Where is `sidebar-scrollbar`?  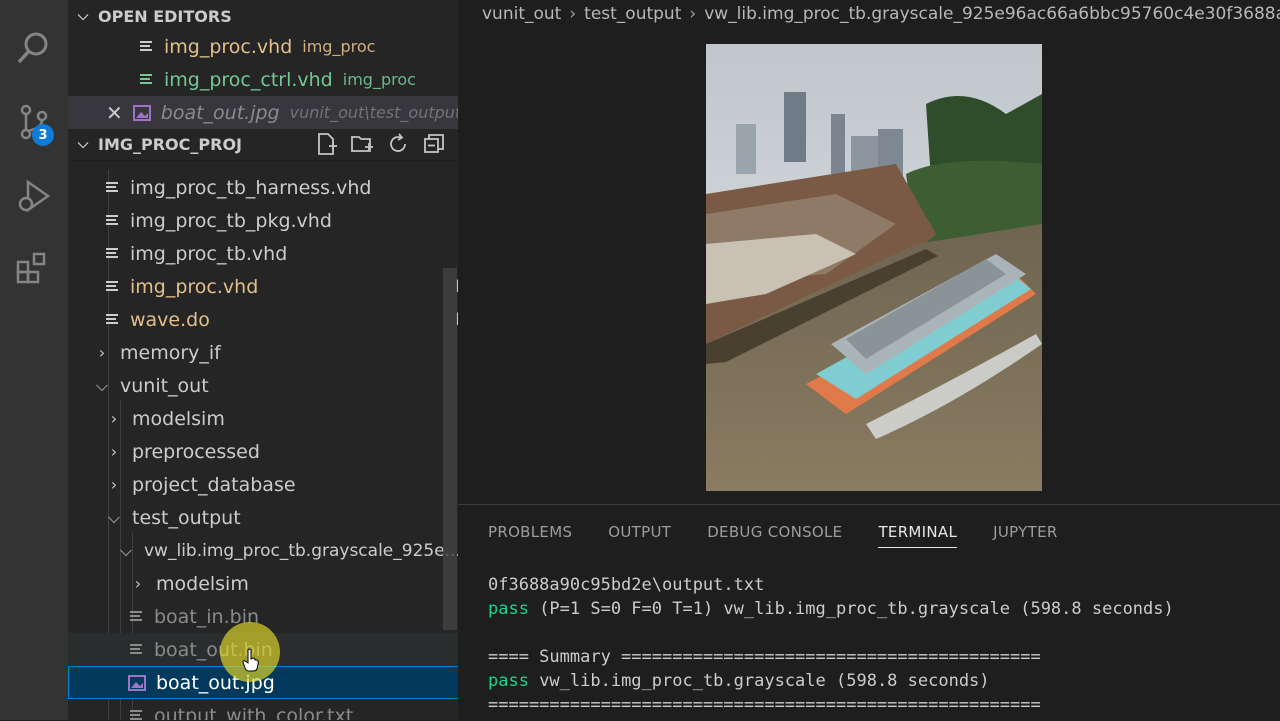 sidebar-scrollbar is located at coordinates (450, 449).